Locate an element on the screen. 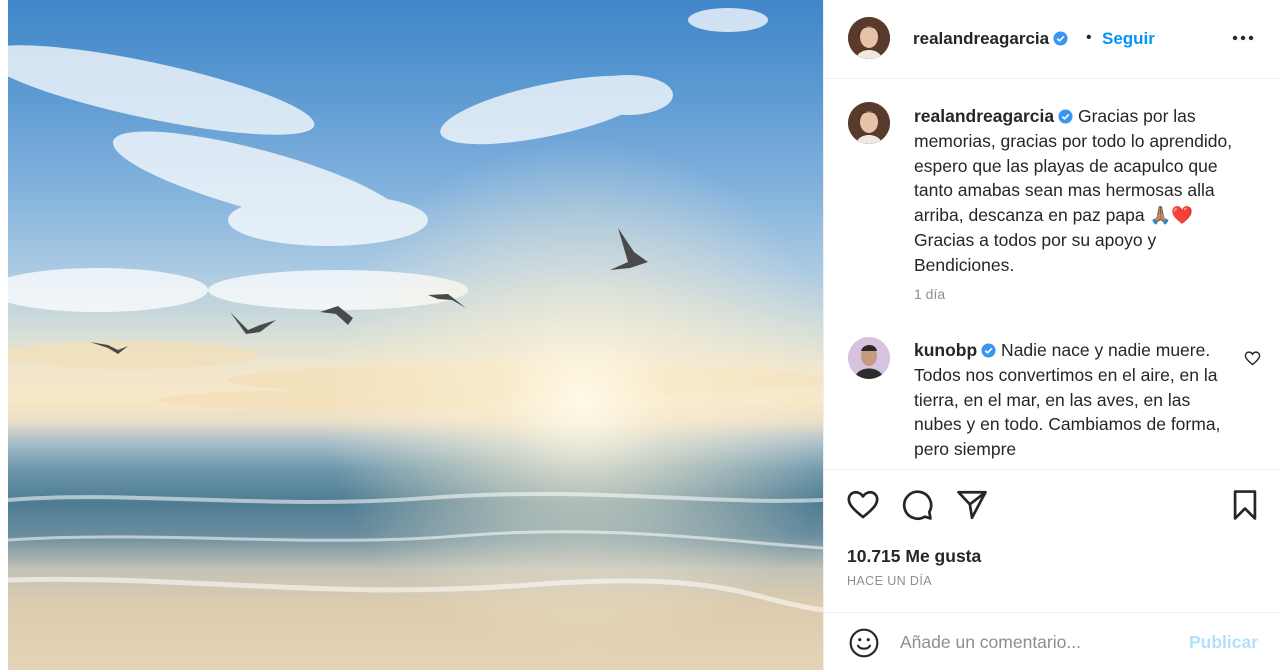  publish-button: Publicar is located at coordinates (1223, 642).